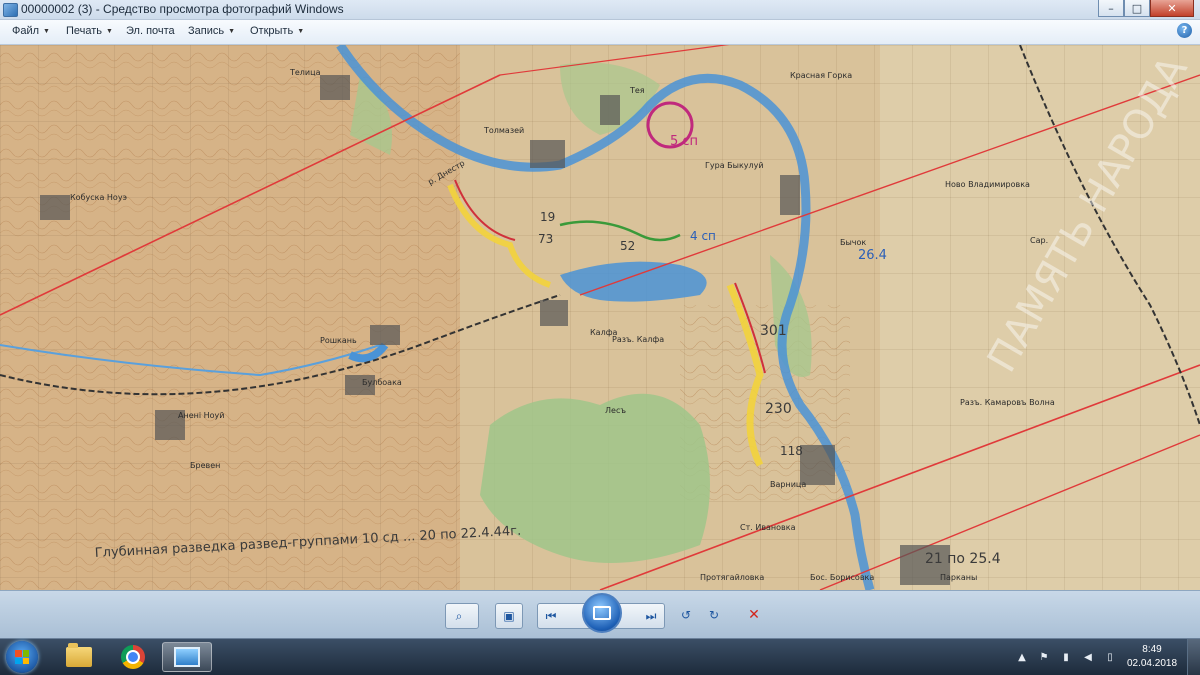 Image resolution: width=1200 pixels, height=675 pixels. I want to click on minimize-button: –, so click(1111, 8).